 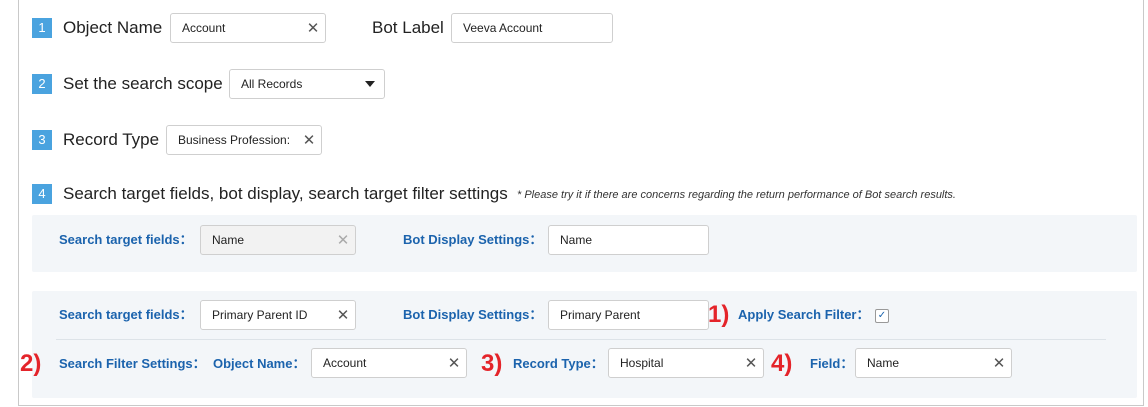 I want to click on record-type-value: Business Profession:, so click(x=234, y=140).